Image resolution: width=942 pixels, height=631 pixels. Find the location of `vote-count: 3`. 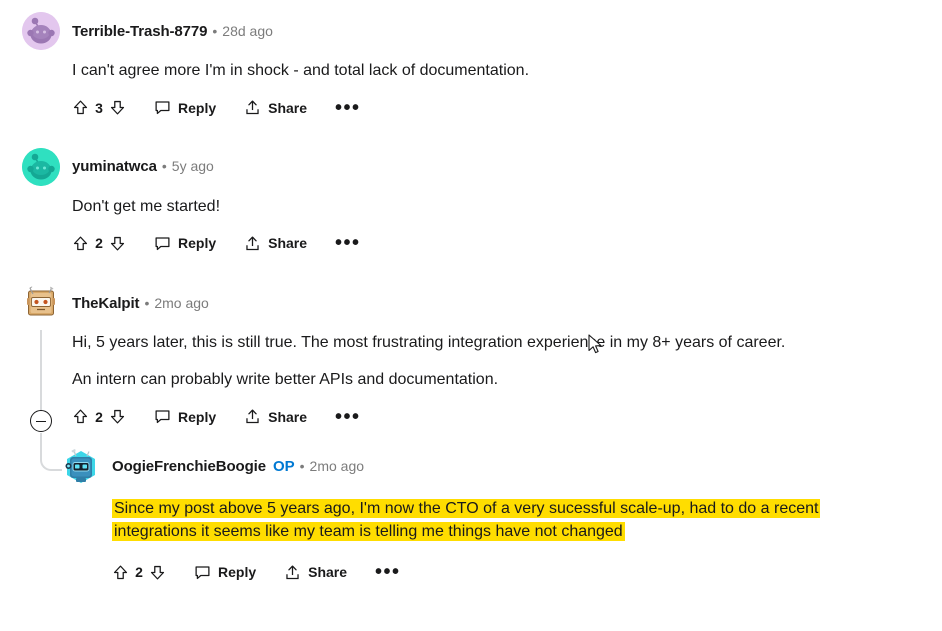

vote-count: 3 is located at coordinates (99, 107).